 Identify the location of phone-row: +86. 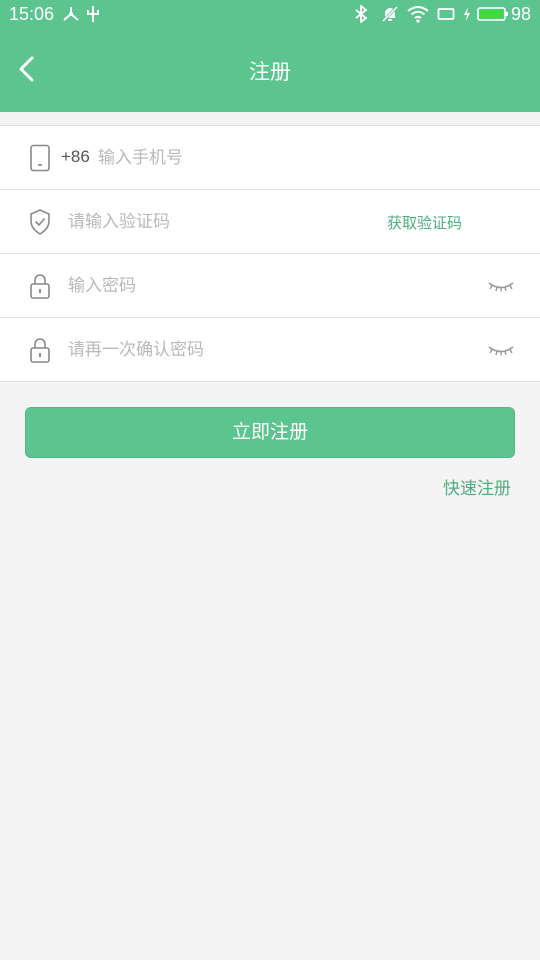
(270, 158).